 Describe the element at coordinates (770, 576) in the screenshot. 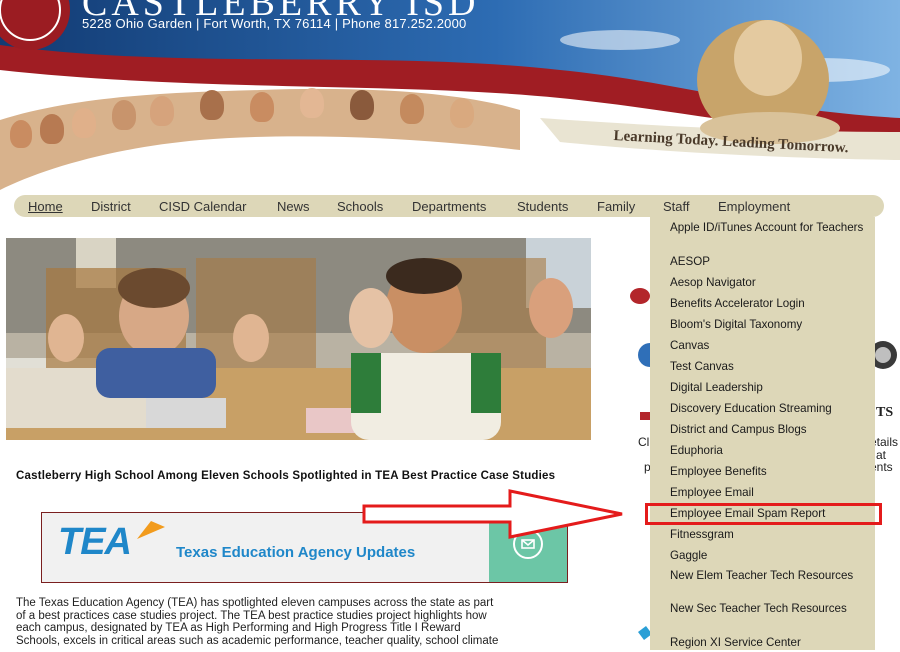

I see `menu-item-new-elem-teacher: New Elem Teacher Tech Resources` at that location.